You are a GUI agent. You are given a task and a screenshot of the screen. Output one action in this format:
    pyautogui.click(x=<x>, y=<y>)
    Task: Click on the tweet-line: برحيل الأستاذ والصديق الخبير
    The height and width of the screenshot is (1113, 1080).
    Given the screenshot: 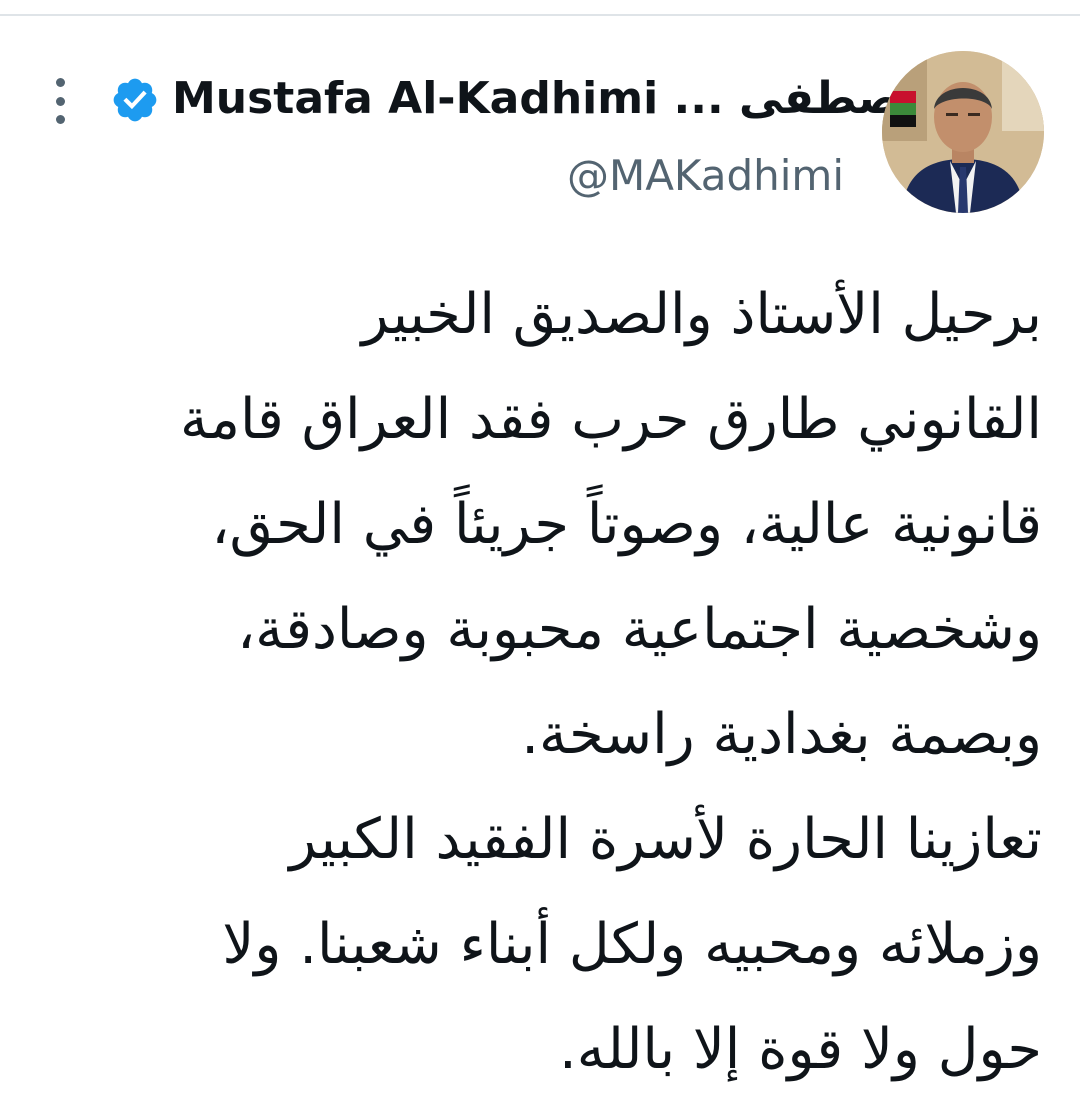 What is the action you would take?
    pyautogui.click(x=701, y=314)
    